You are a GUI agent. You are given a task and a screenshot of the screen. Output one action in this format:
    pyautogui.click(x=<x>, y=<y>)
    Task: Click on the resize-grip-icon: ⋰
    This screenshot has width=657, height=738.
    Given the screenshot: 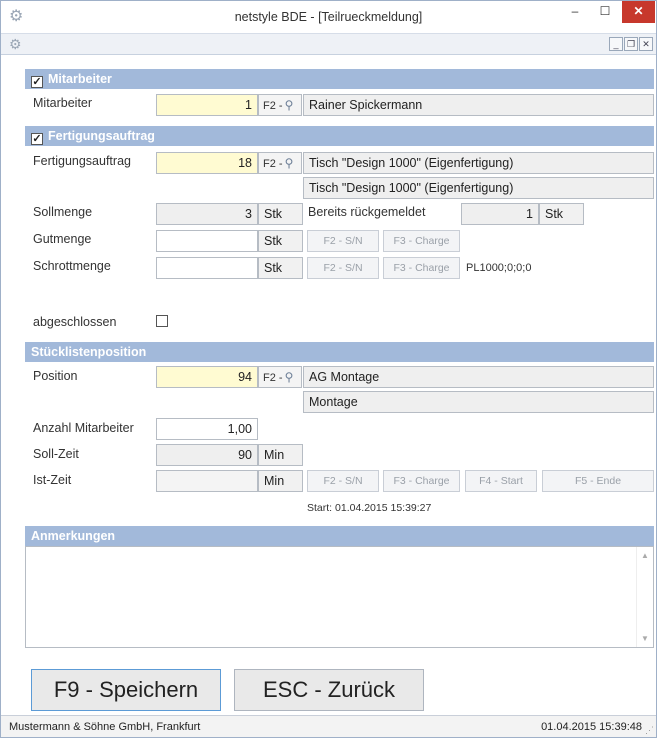 What is the action you would take?
    pyautogui.click(x=649, y=730)
    